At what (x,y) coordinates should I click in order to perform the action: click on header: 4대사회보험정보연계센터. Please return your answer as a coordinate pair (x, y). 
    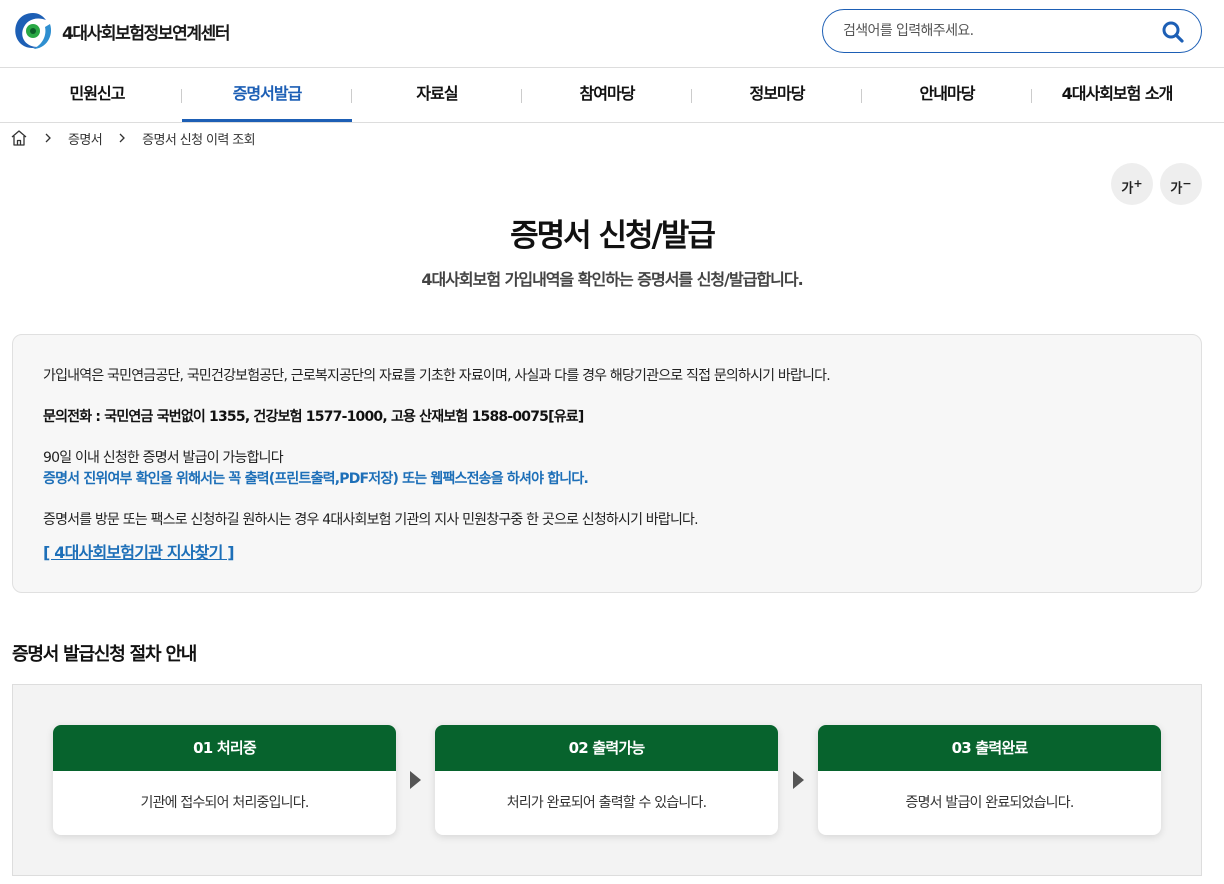
    Looking at the image, I should click on (612, 34).